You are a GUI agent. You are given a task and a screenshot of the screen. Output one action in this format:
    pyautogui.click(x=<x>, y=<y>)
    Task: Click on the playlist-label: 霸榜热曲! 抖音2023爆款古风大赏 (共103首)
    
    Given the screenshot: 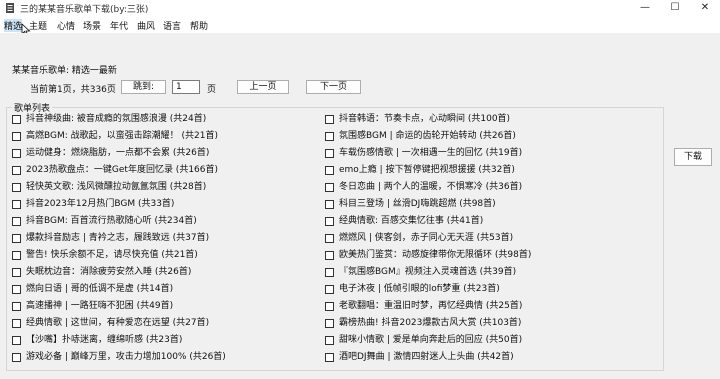 What is the action you would take?
    pyautogui.click(x=430, y=323)
    